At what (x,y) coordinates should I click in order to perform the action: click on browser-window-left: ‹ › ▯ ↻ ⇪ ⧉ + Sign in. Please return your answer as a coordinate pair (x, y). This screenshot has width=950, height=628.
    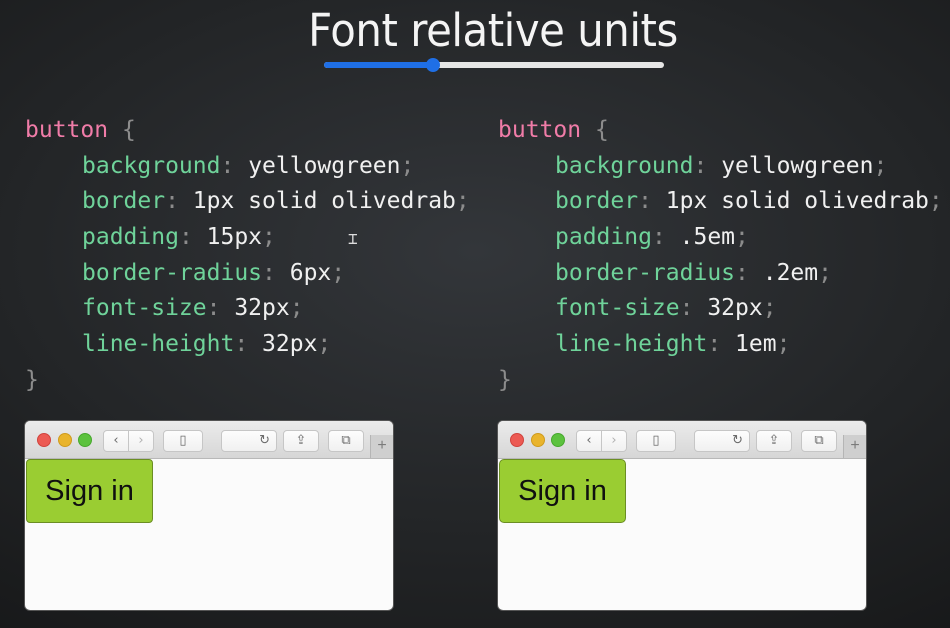
    Looking at the image, I should click on (209, 515).